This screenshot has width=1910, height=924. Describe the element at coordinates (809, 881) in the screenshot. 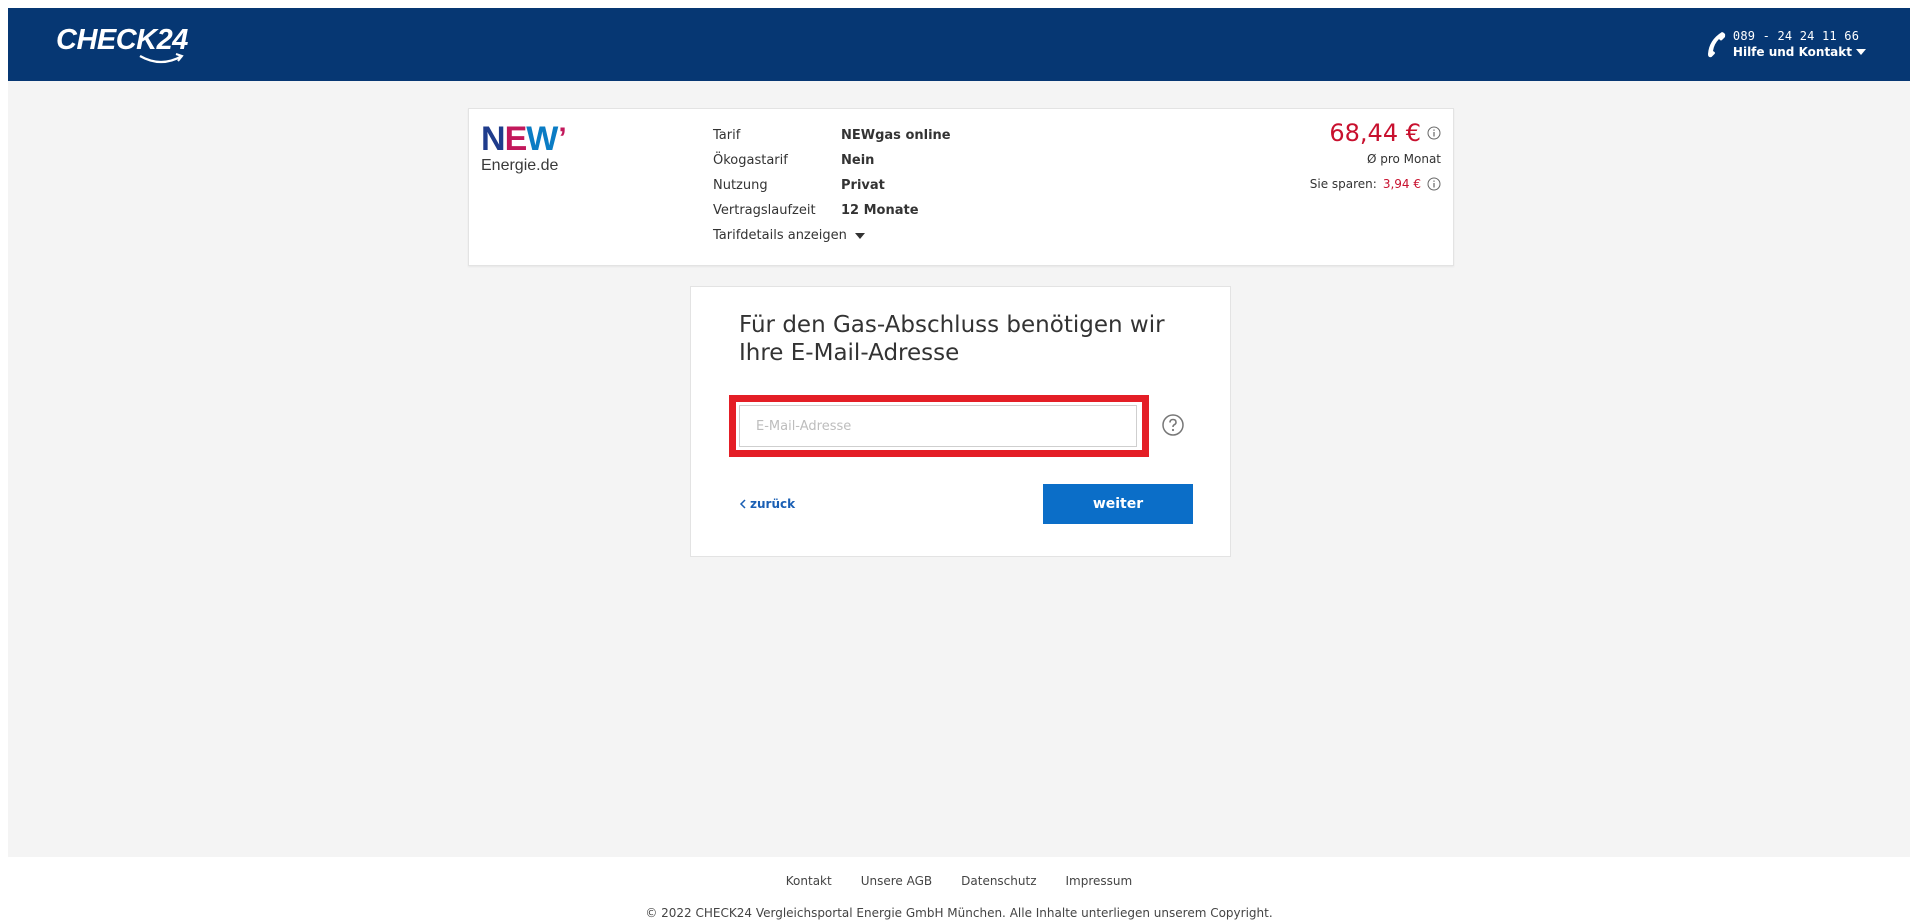

I see `footer-link-kontakt: Kontakt` at that location.